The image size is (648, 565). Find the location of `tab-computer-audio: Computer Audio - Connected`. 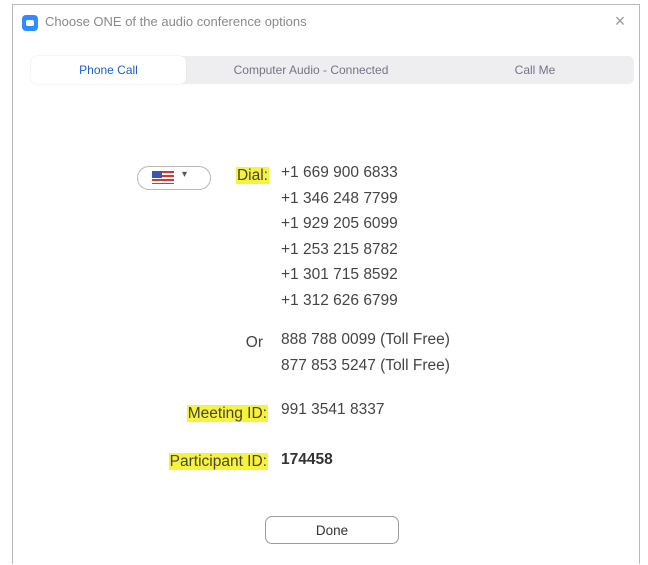

tab-computer-audio: Computer Audio - Connected is located at coordinates (311, 70).